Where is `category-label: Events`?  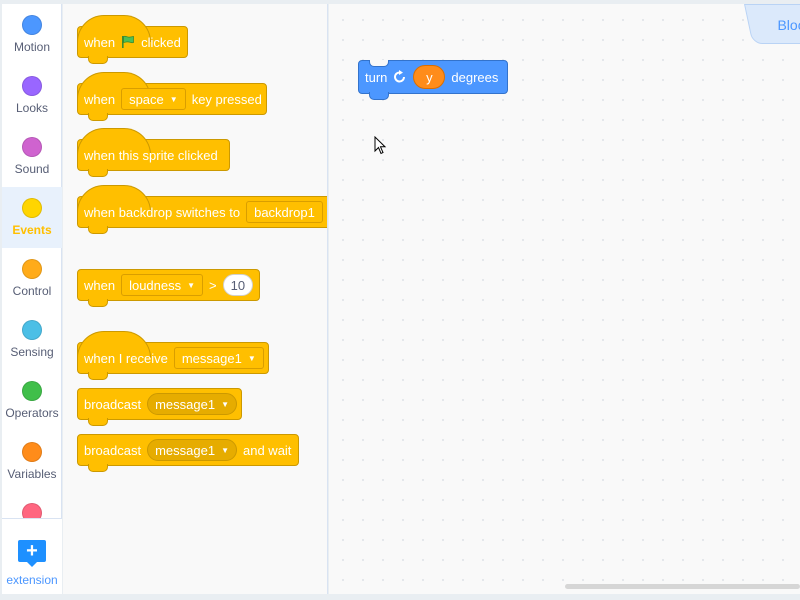
category-label: Events is located at coordinates (32, 230).